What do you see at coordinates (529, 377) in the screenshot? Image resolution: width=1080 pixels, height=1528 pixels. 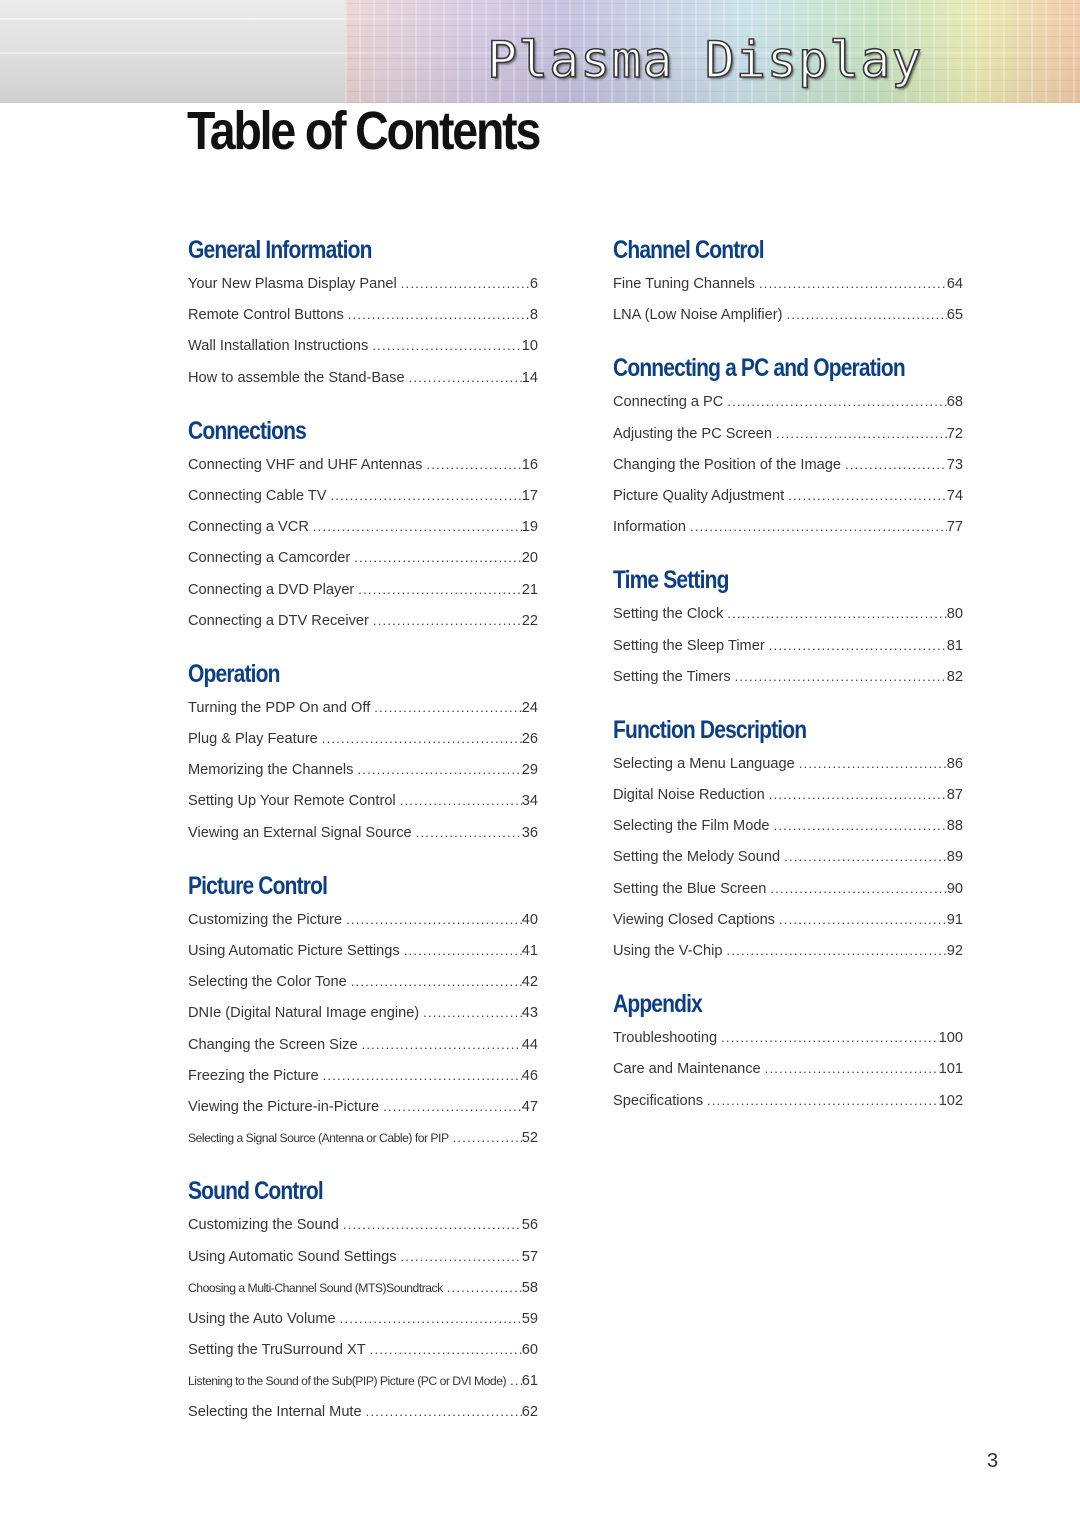 I see `toc-entry-page: 14` at bounding box center [529, 377].